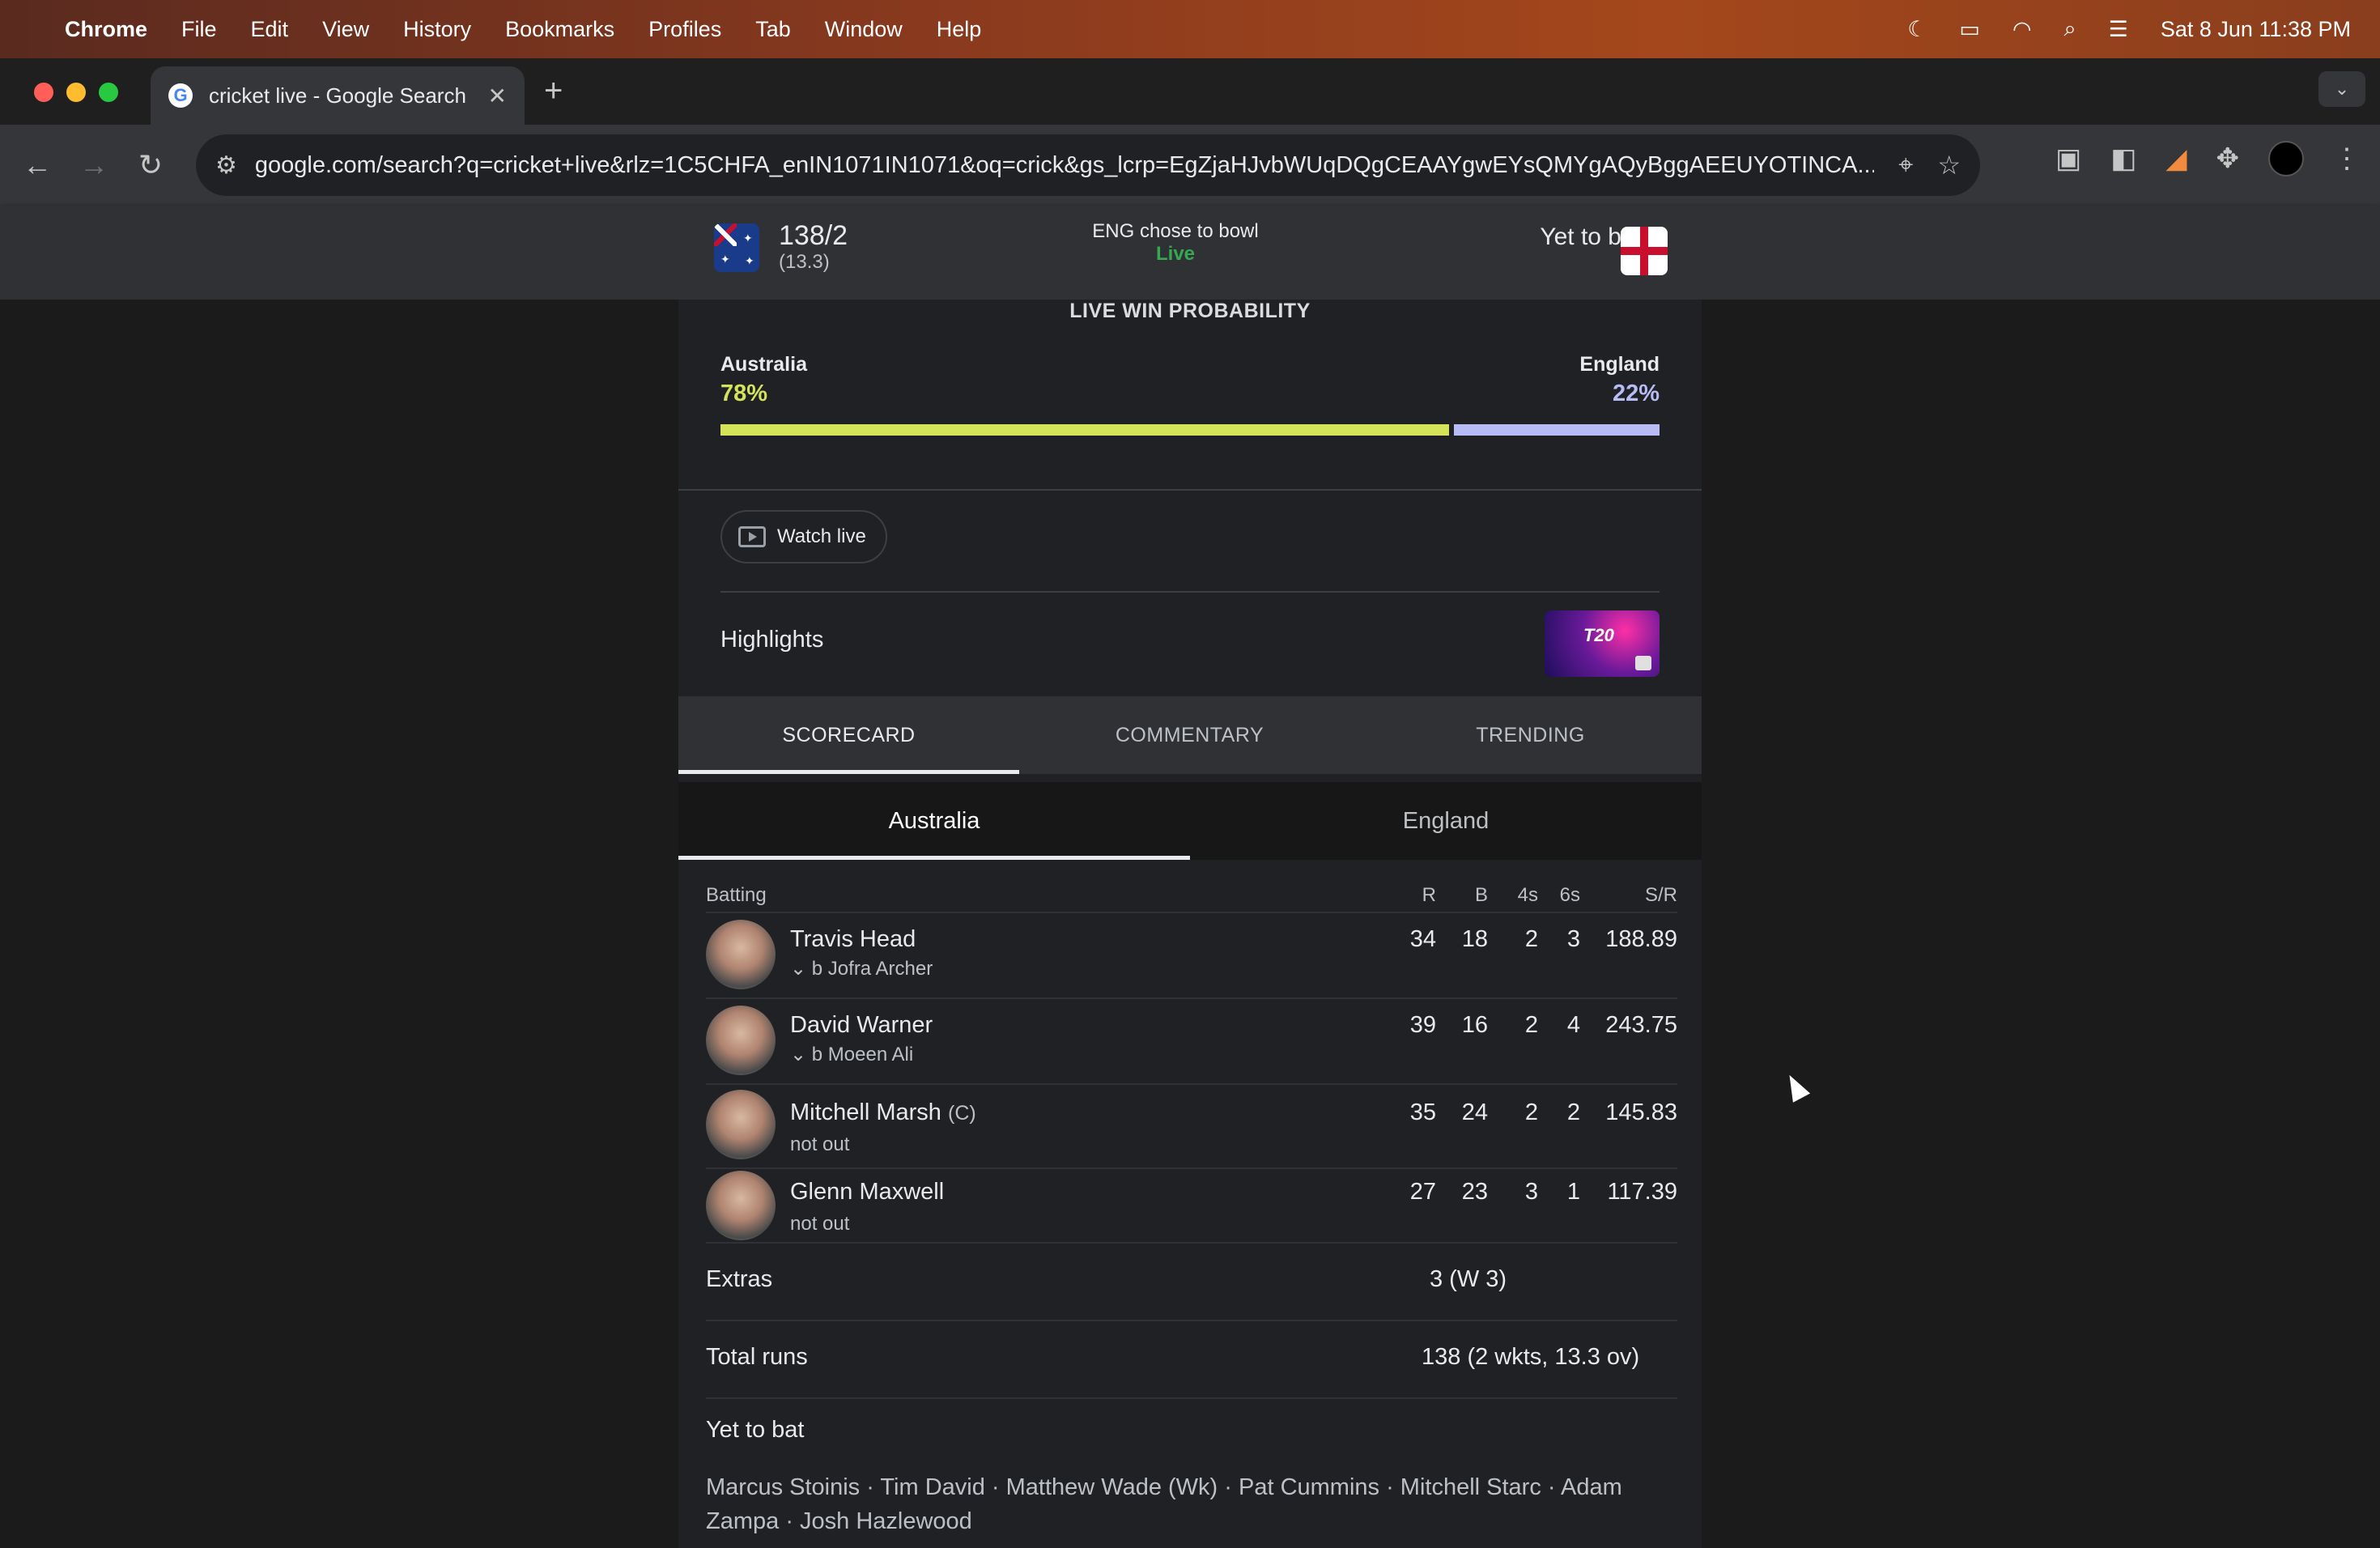  Describe the element at coordinates (741, 1124) in the screenshot. I see `player-avatar` at that location.